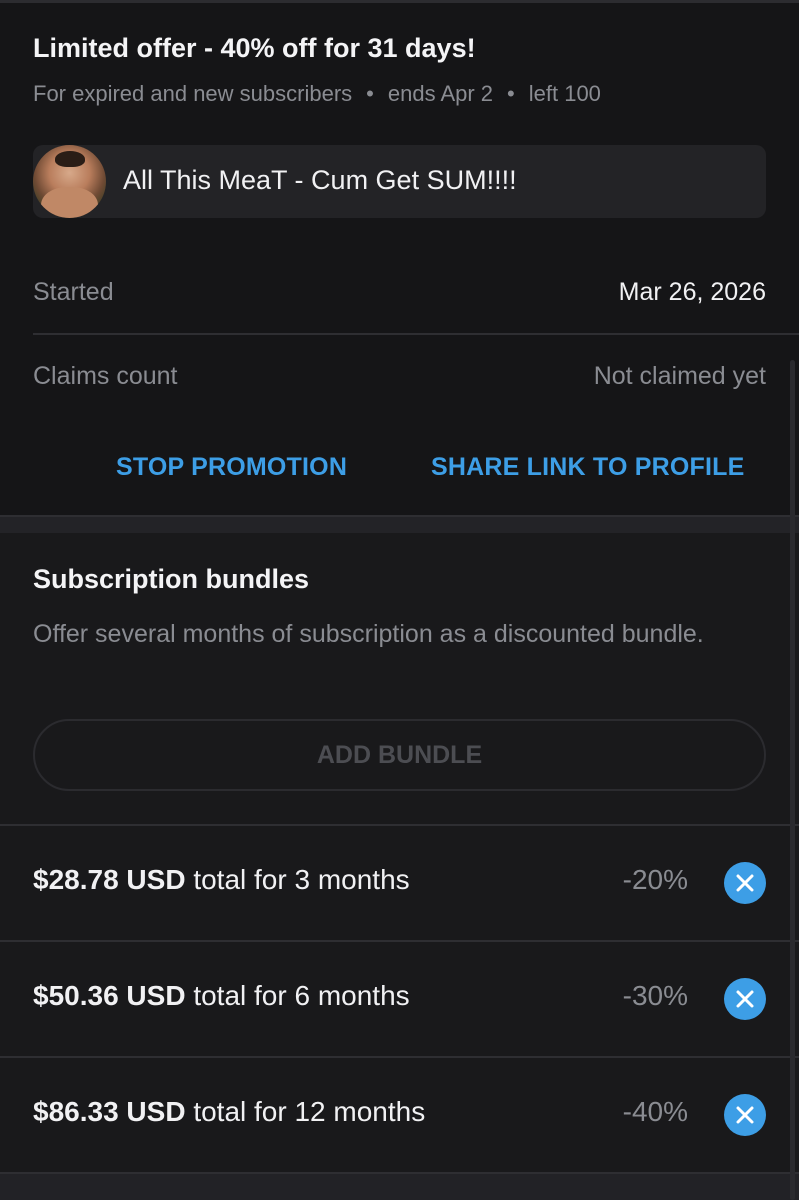 The height and width of the screenshot is (1200, 799). What do you see at coordinates (399, 755) in the screenshot?
I see `add-bundle-button: ADD BUNDLE` at bounding box center [399, 755].